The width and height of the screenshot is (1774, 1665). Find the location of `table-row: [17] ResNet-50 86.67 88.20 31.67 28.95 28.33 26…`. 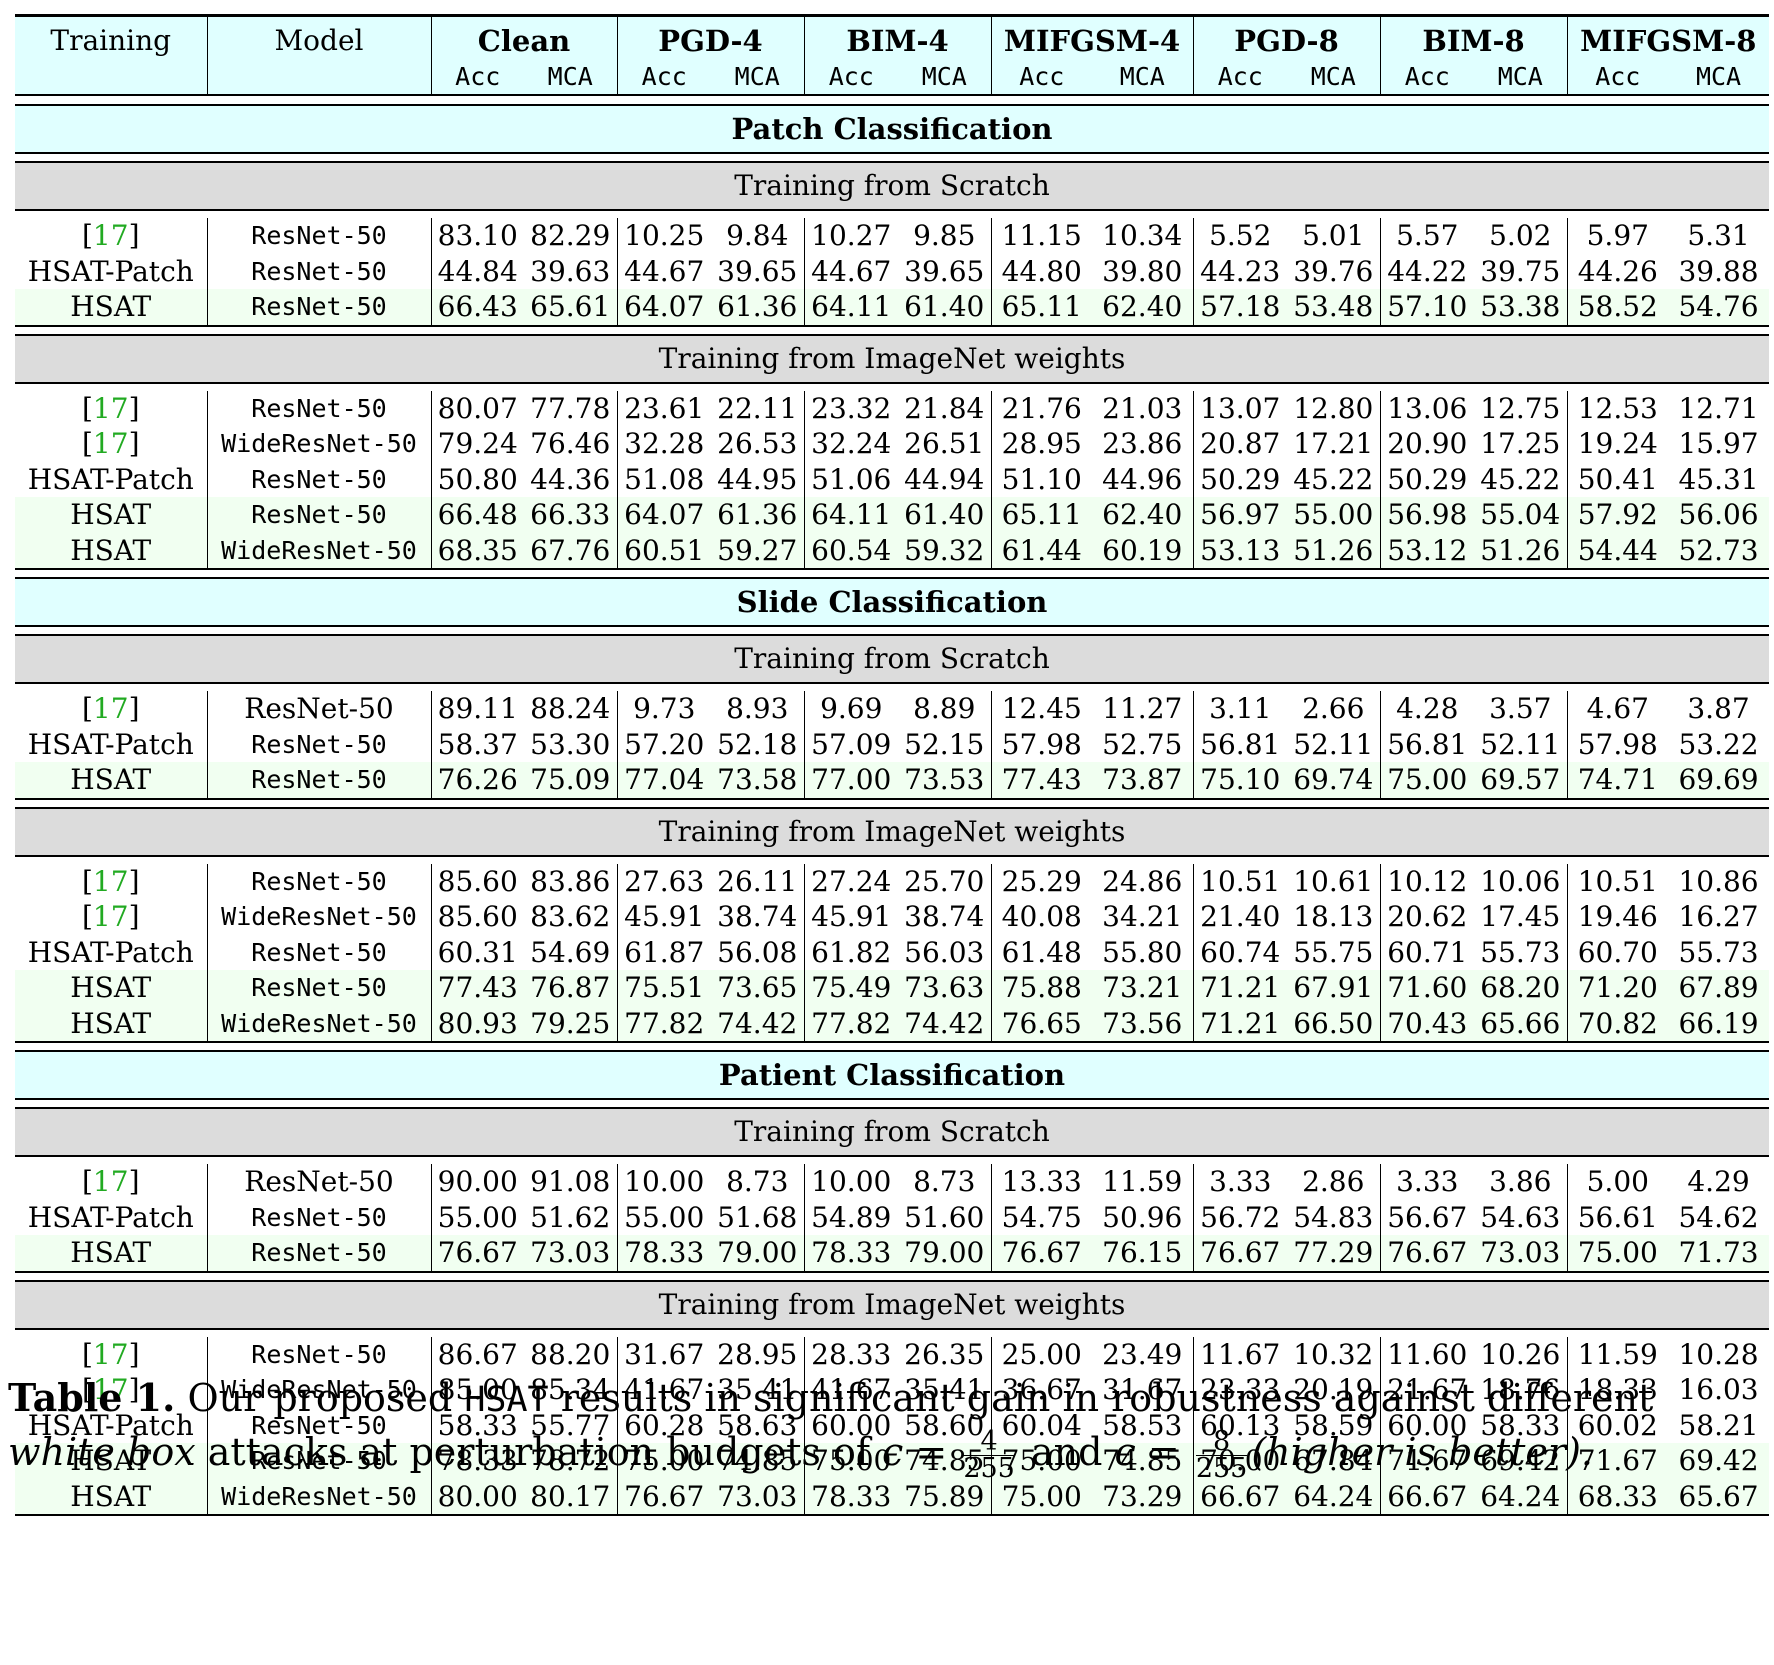

table-row: [17] ResNet-50 86.67 88.20 31.67 28.95 28.33 26… is located at coordinates (892, 1354).